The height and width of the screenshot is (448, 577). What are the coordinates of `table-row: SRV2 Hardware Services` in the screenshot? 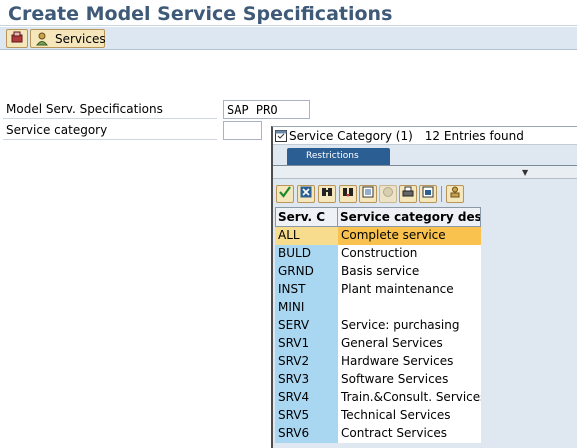 It's located at (379, 362).